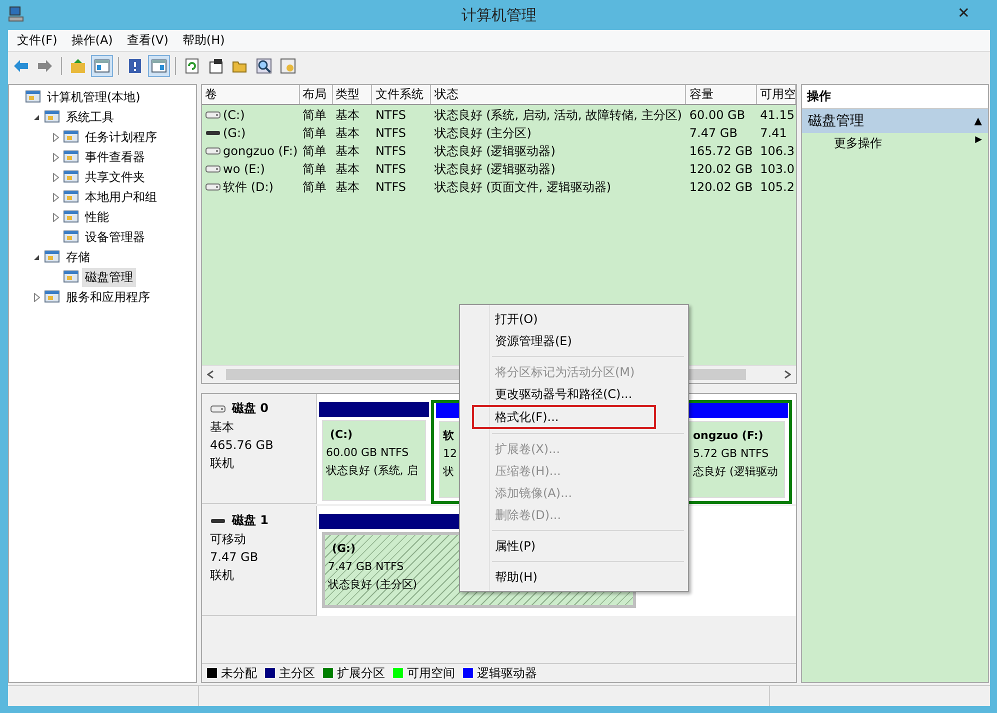 The width and height of the screenshot is (997, 713). I want to click on legend-label: 未分配, so click(239, 673).